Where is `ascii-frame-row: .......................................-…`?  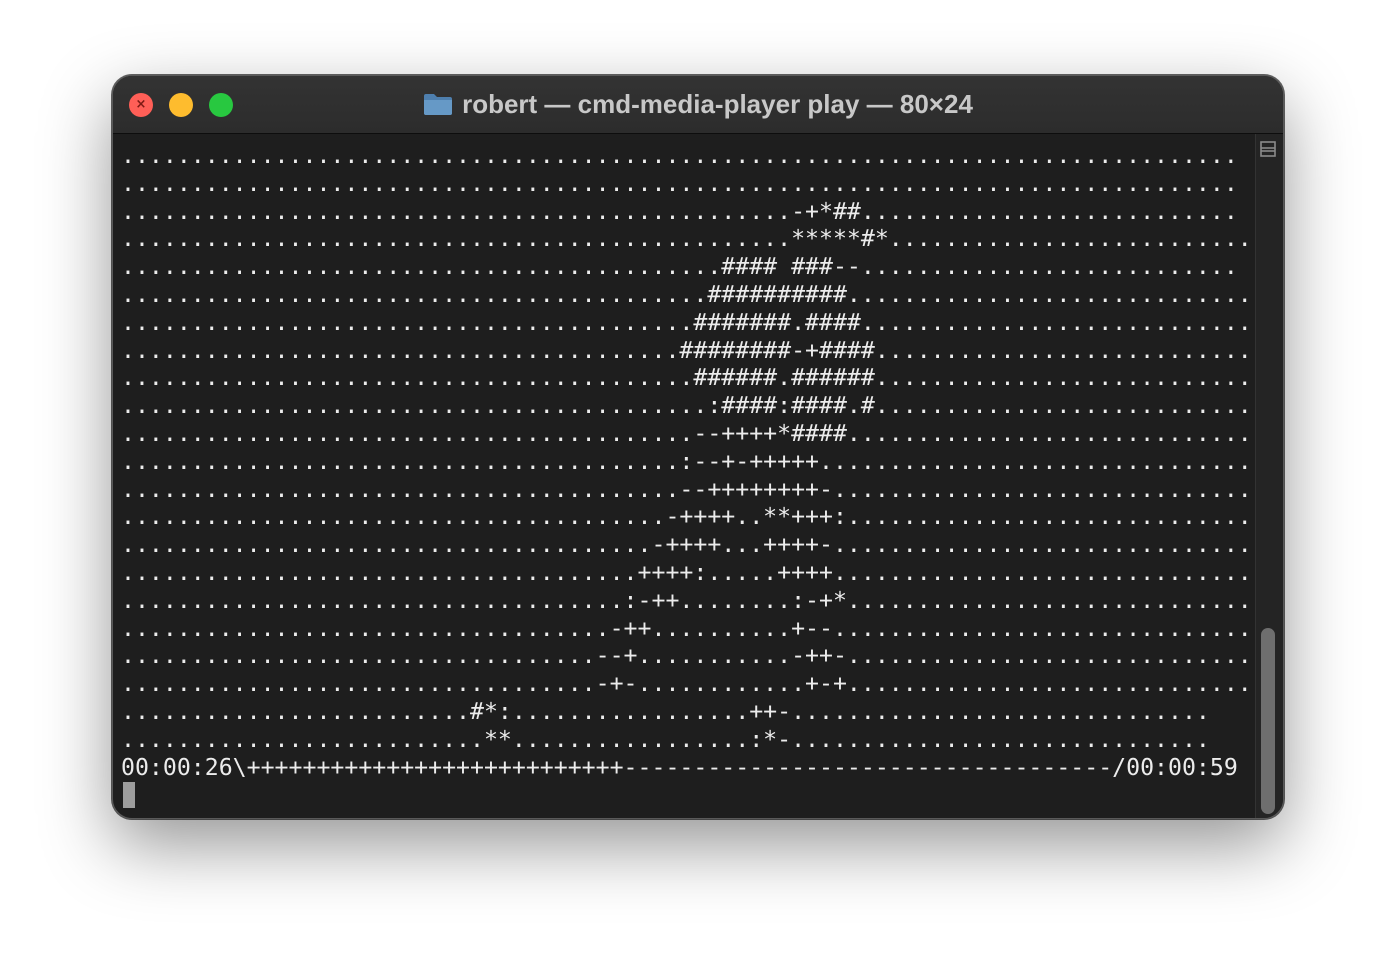 ascii-frame-row: .......................................-… is located at coordinates (693, 517).